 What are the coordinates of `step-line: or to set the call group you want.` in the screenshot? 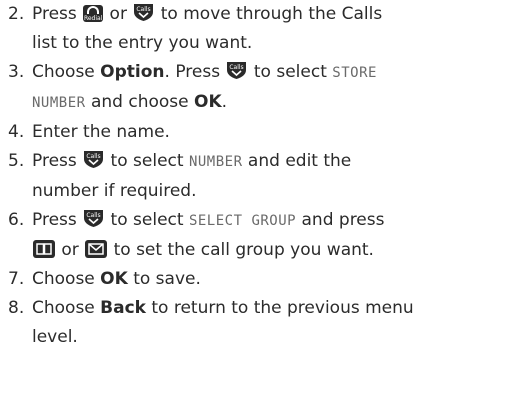 It's located at (270, 250).